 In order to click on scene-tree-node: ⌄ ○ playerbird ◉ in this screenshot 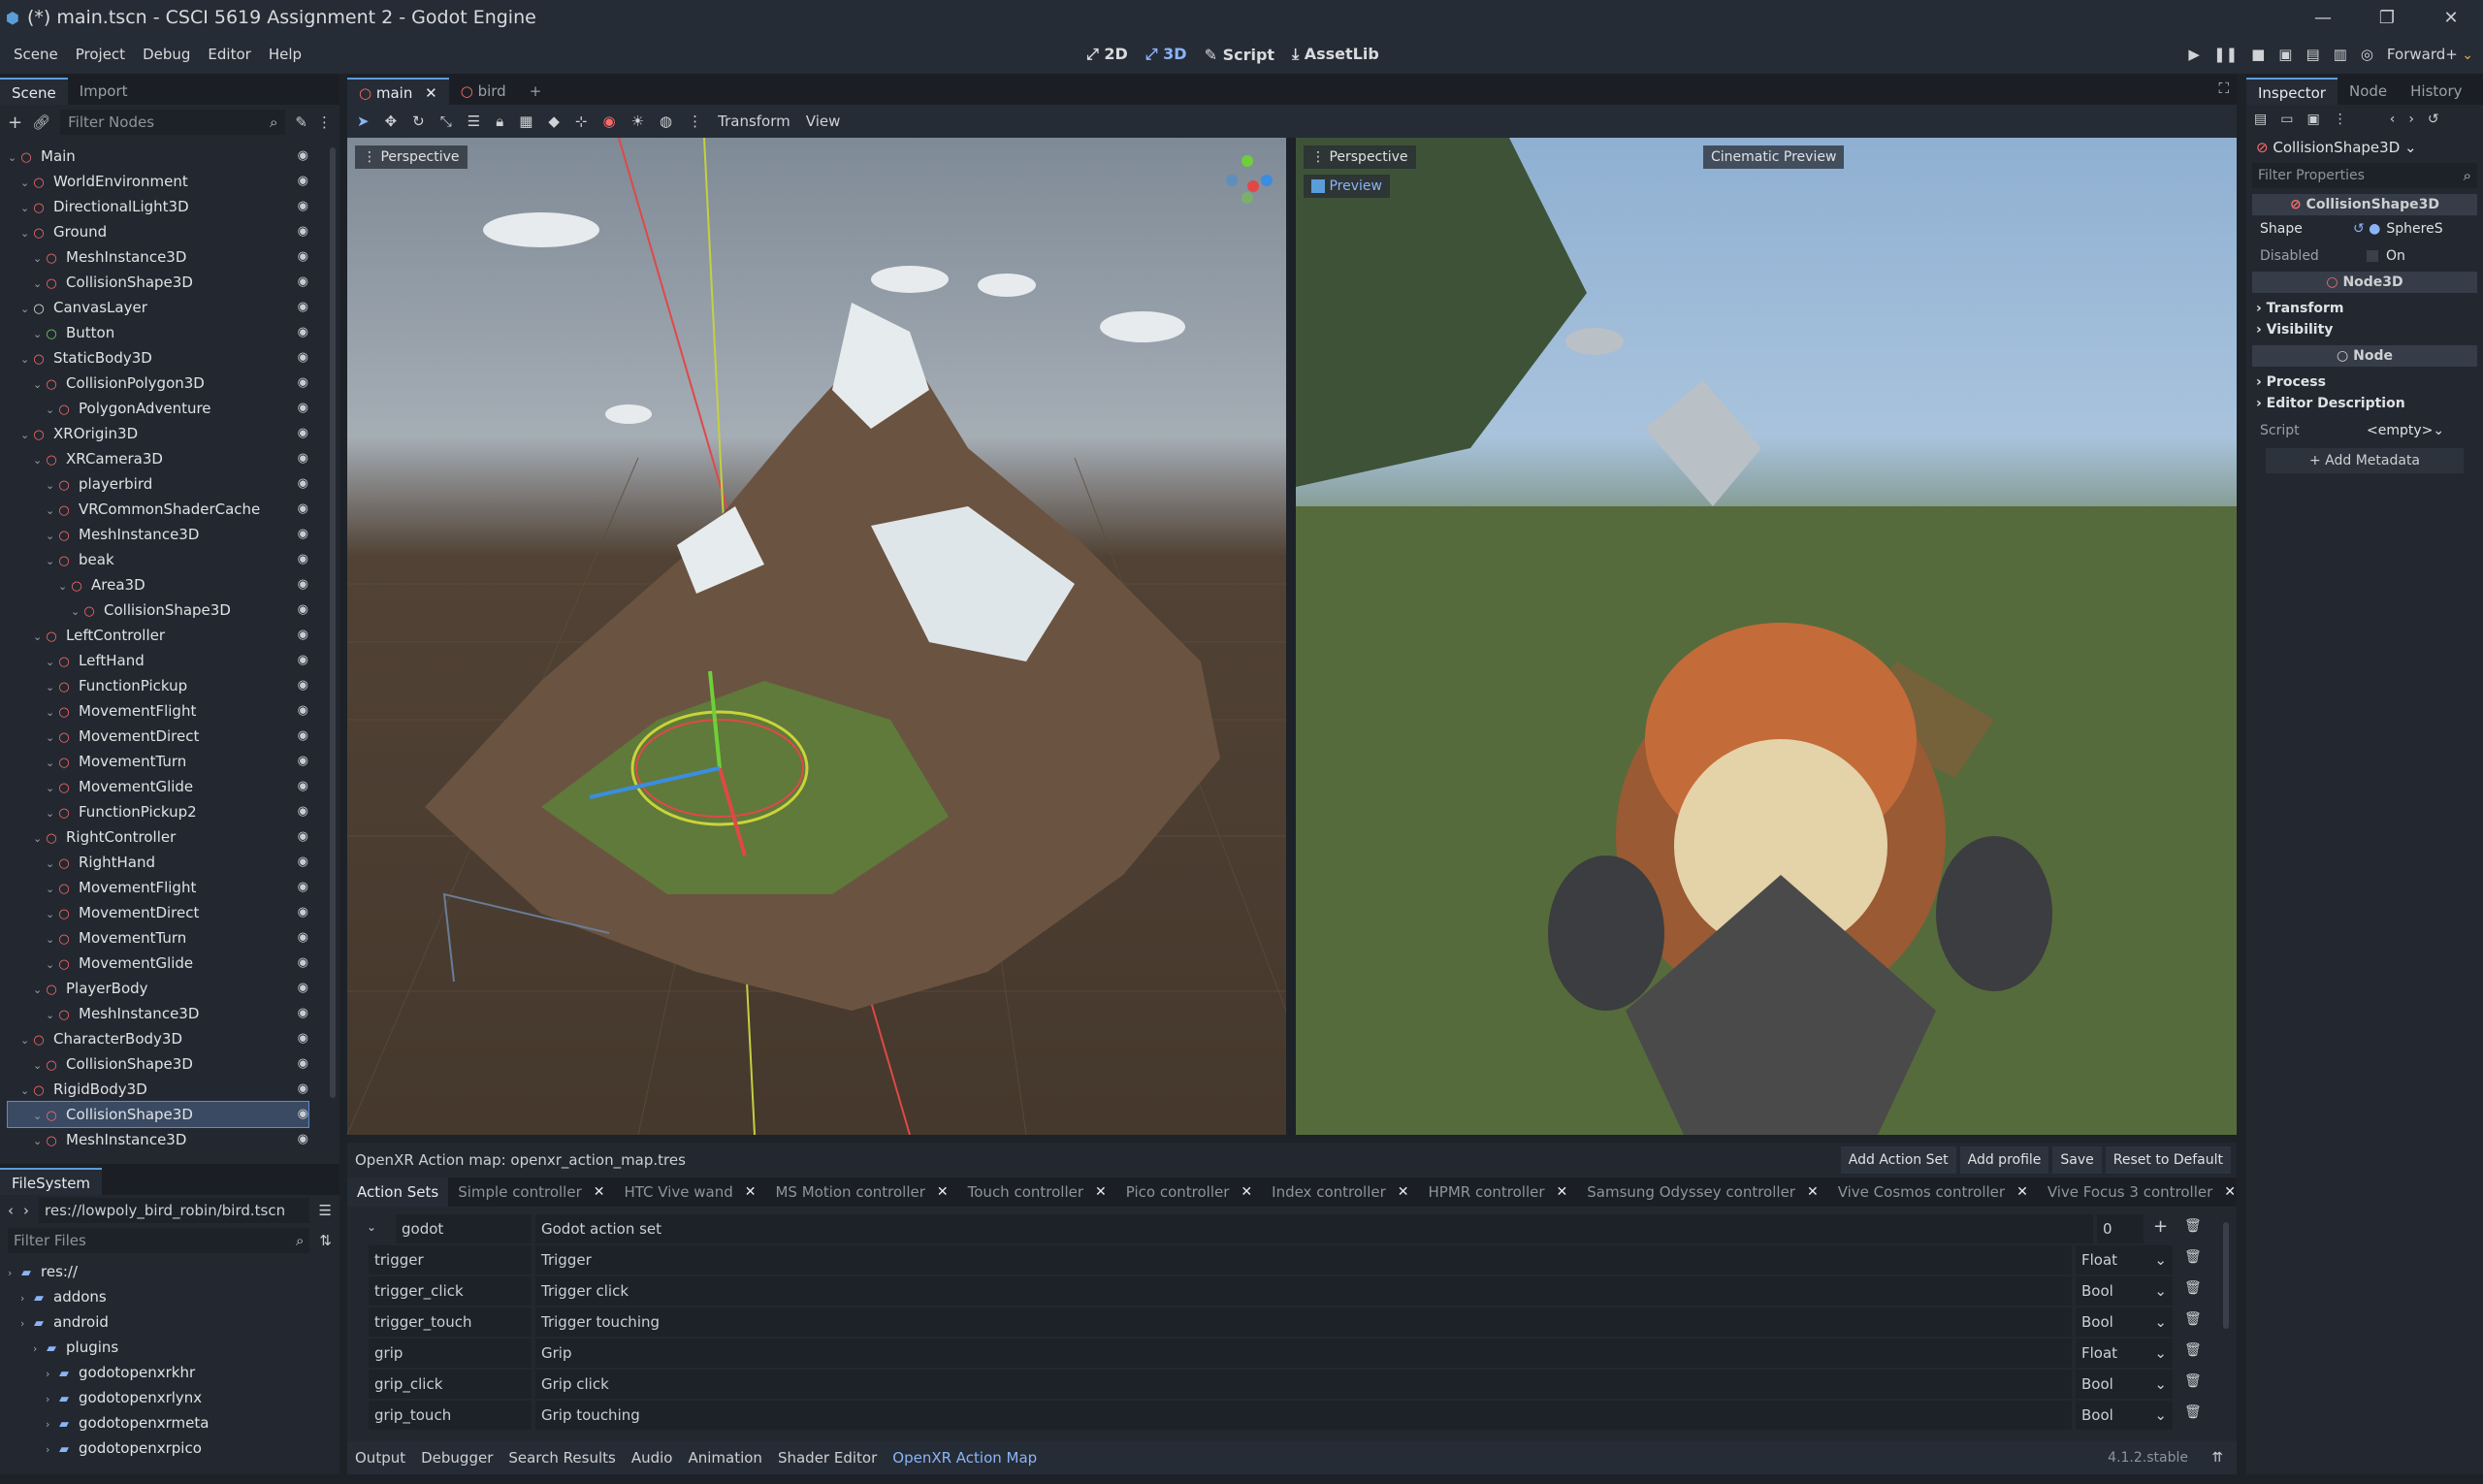, I will do `click(158, 484)`.